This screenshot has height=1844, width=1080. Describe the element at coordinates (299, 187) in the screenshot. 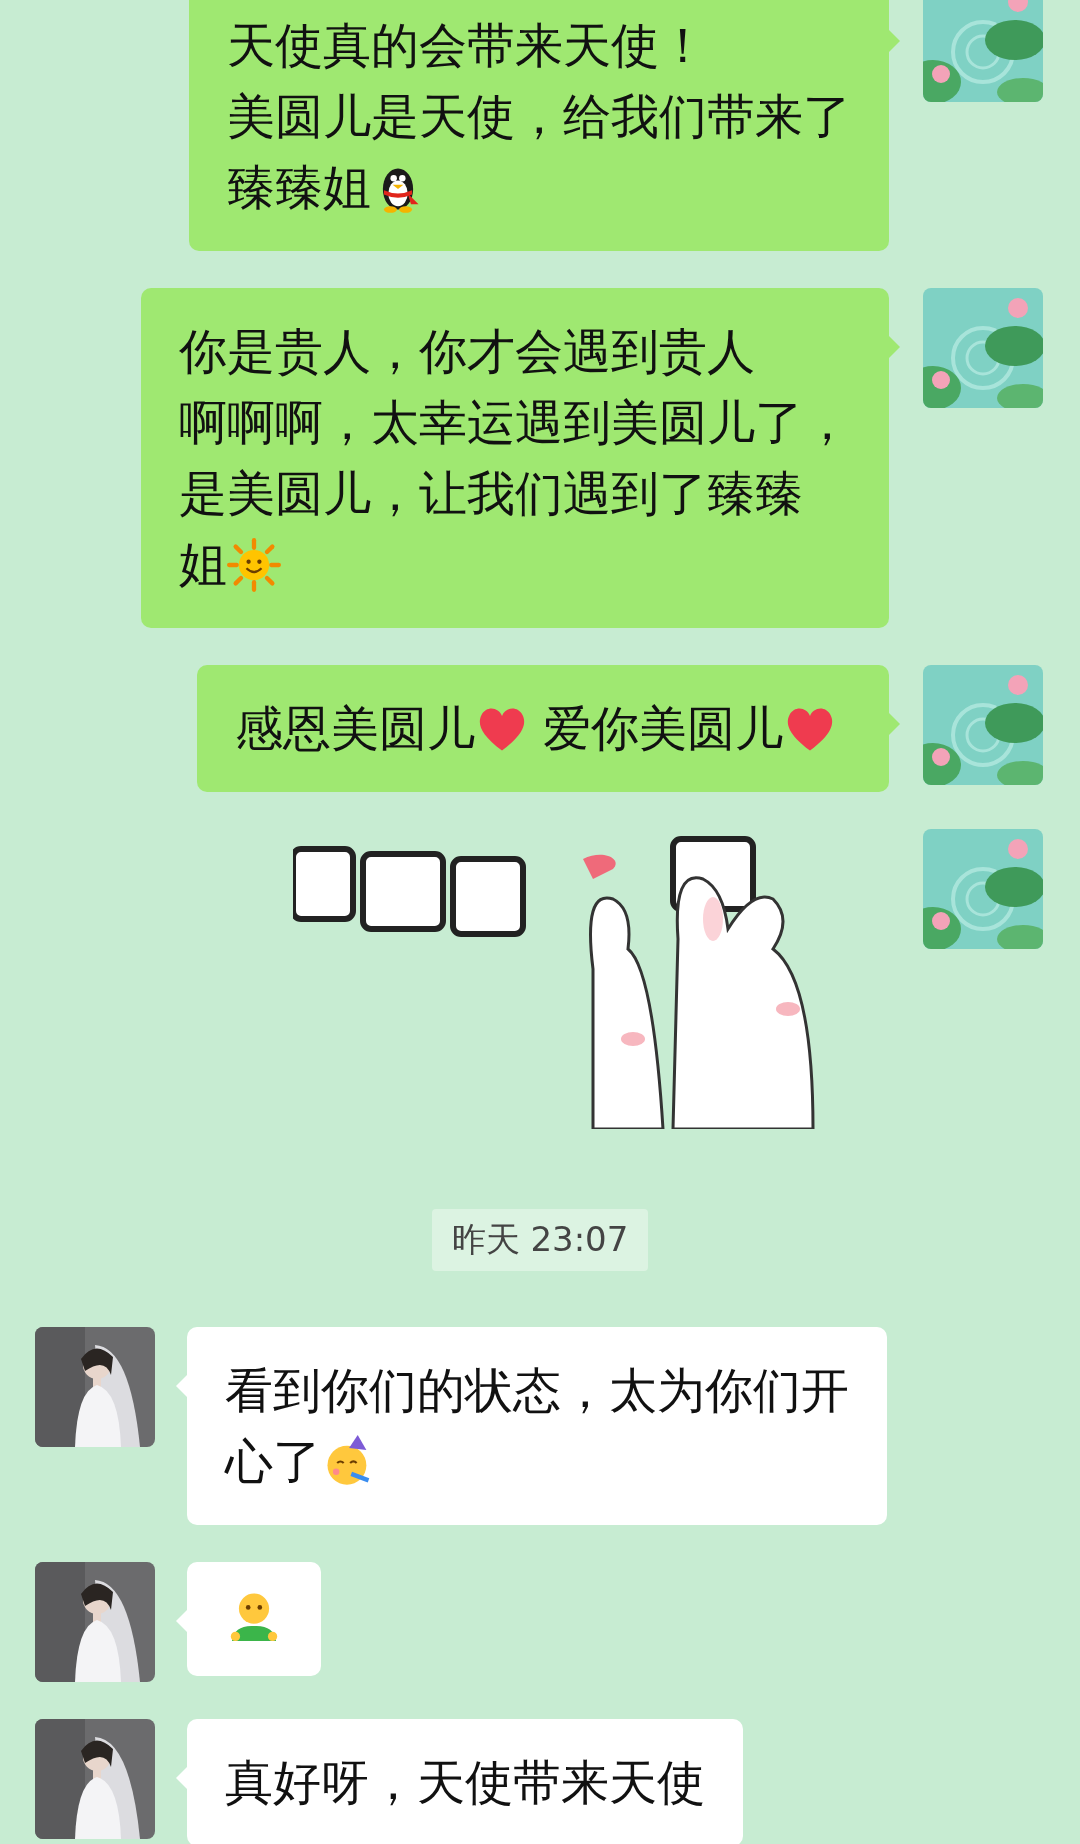

I see `message-text: 臻臻姐` at that location.